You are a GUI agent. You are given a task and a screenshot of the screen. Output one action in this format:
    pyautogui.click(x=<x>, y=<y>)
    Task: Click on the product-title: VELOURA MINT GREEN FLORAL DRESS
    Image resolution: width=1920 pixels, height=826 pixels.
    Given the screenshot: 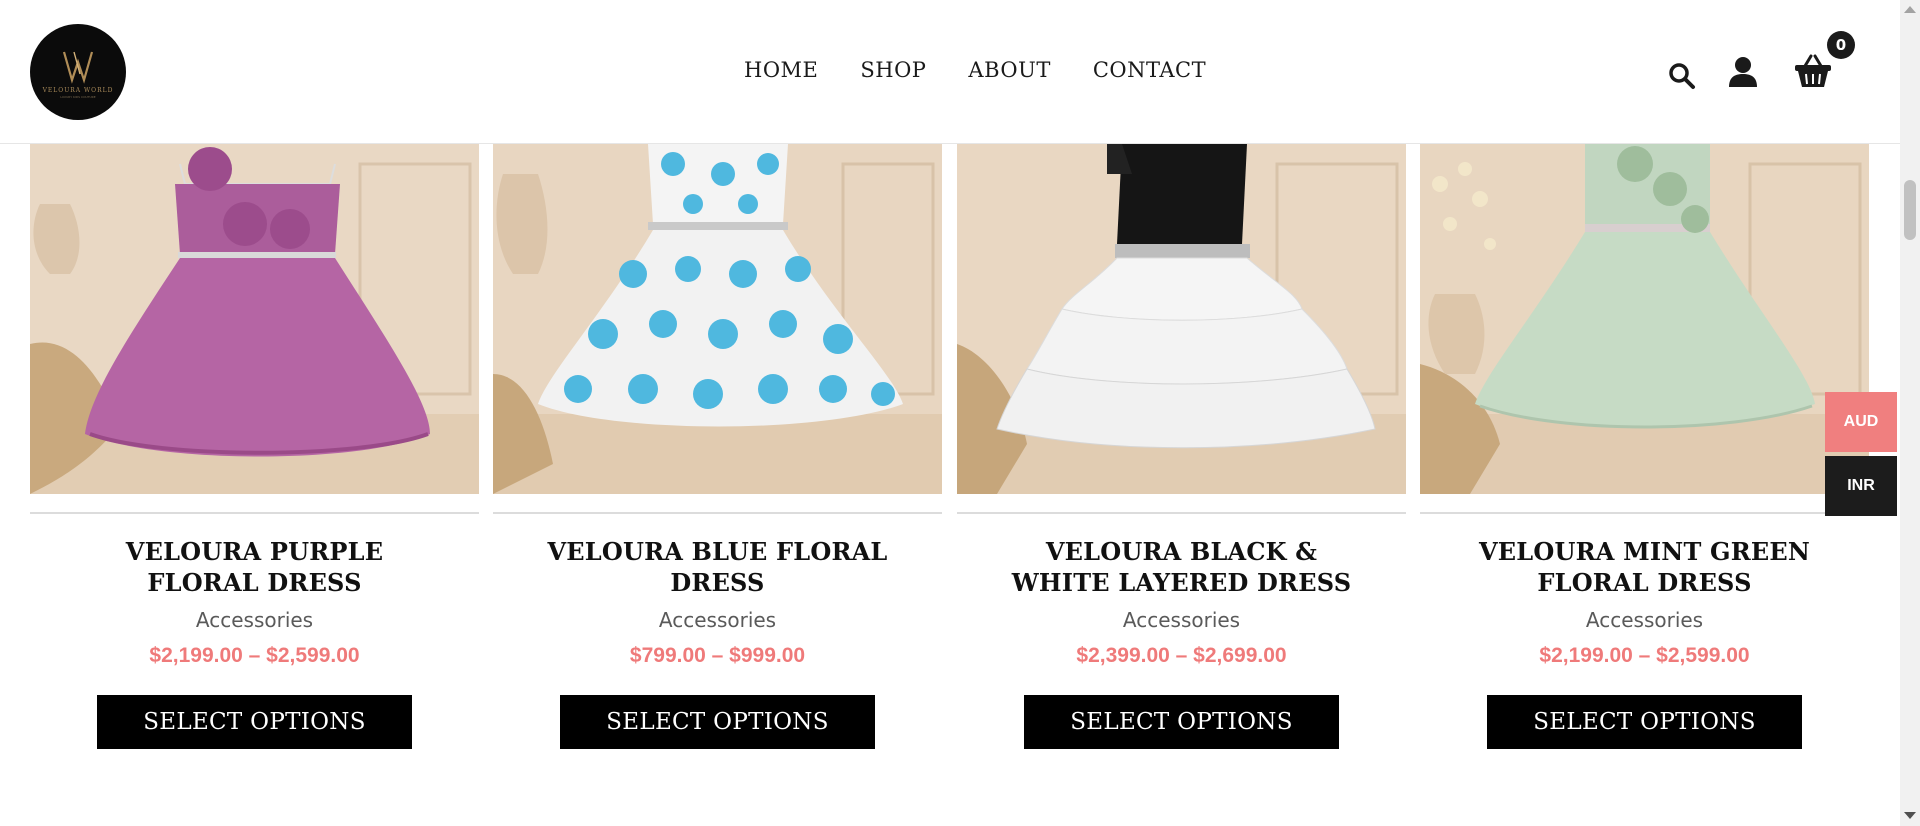 What is the action you would take?
    pyautogui.click(x=1644, y=567)
    